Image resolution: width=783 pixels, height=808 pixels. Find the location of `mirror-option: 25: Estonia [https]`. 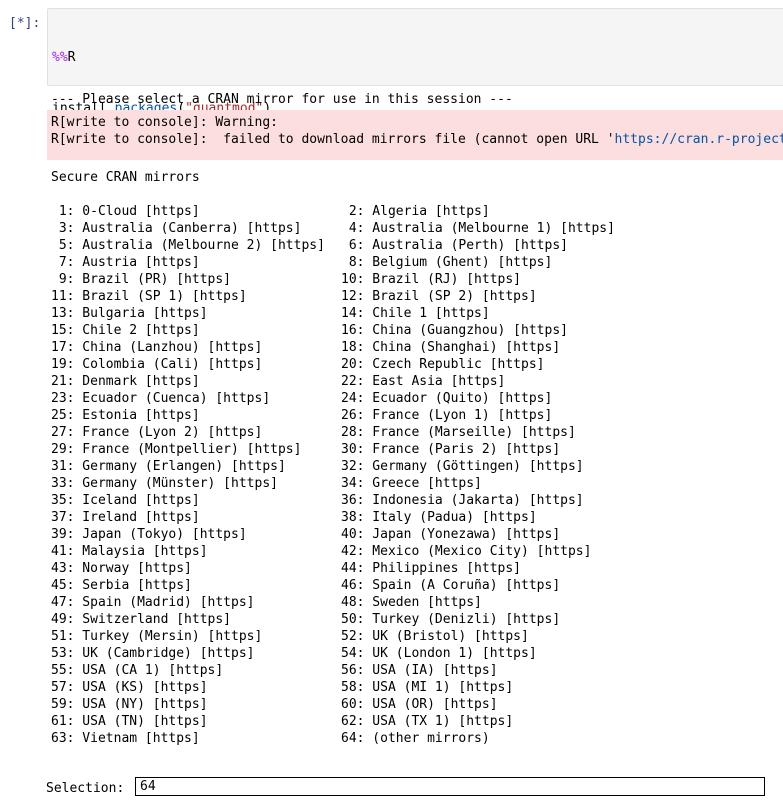

mirror-option: 25: Estonia [https] is located at coordinates (125, 415).